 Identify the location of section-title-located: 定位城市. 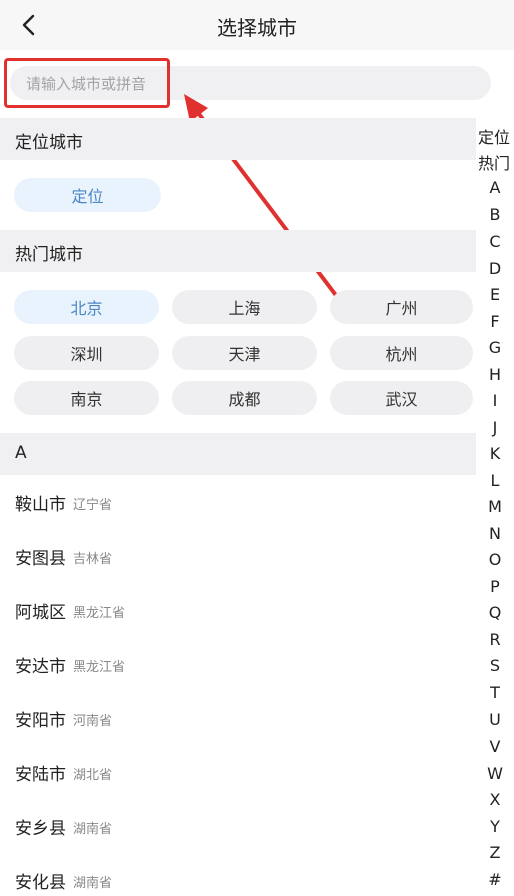
(49, 143).